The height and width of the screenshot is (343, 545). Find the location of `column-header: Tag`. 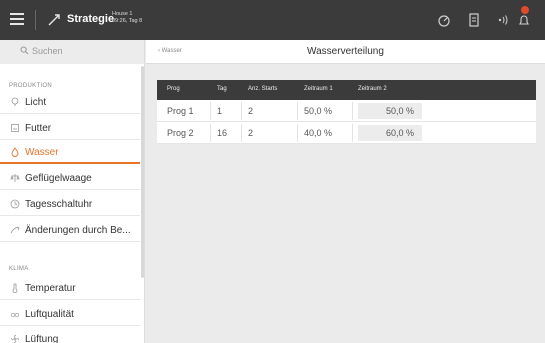

column-header: Tag is located at coordinates (222, 89).